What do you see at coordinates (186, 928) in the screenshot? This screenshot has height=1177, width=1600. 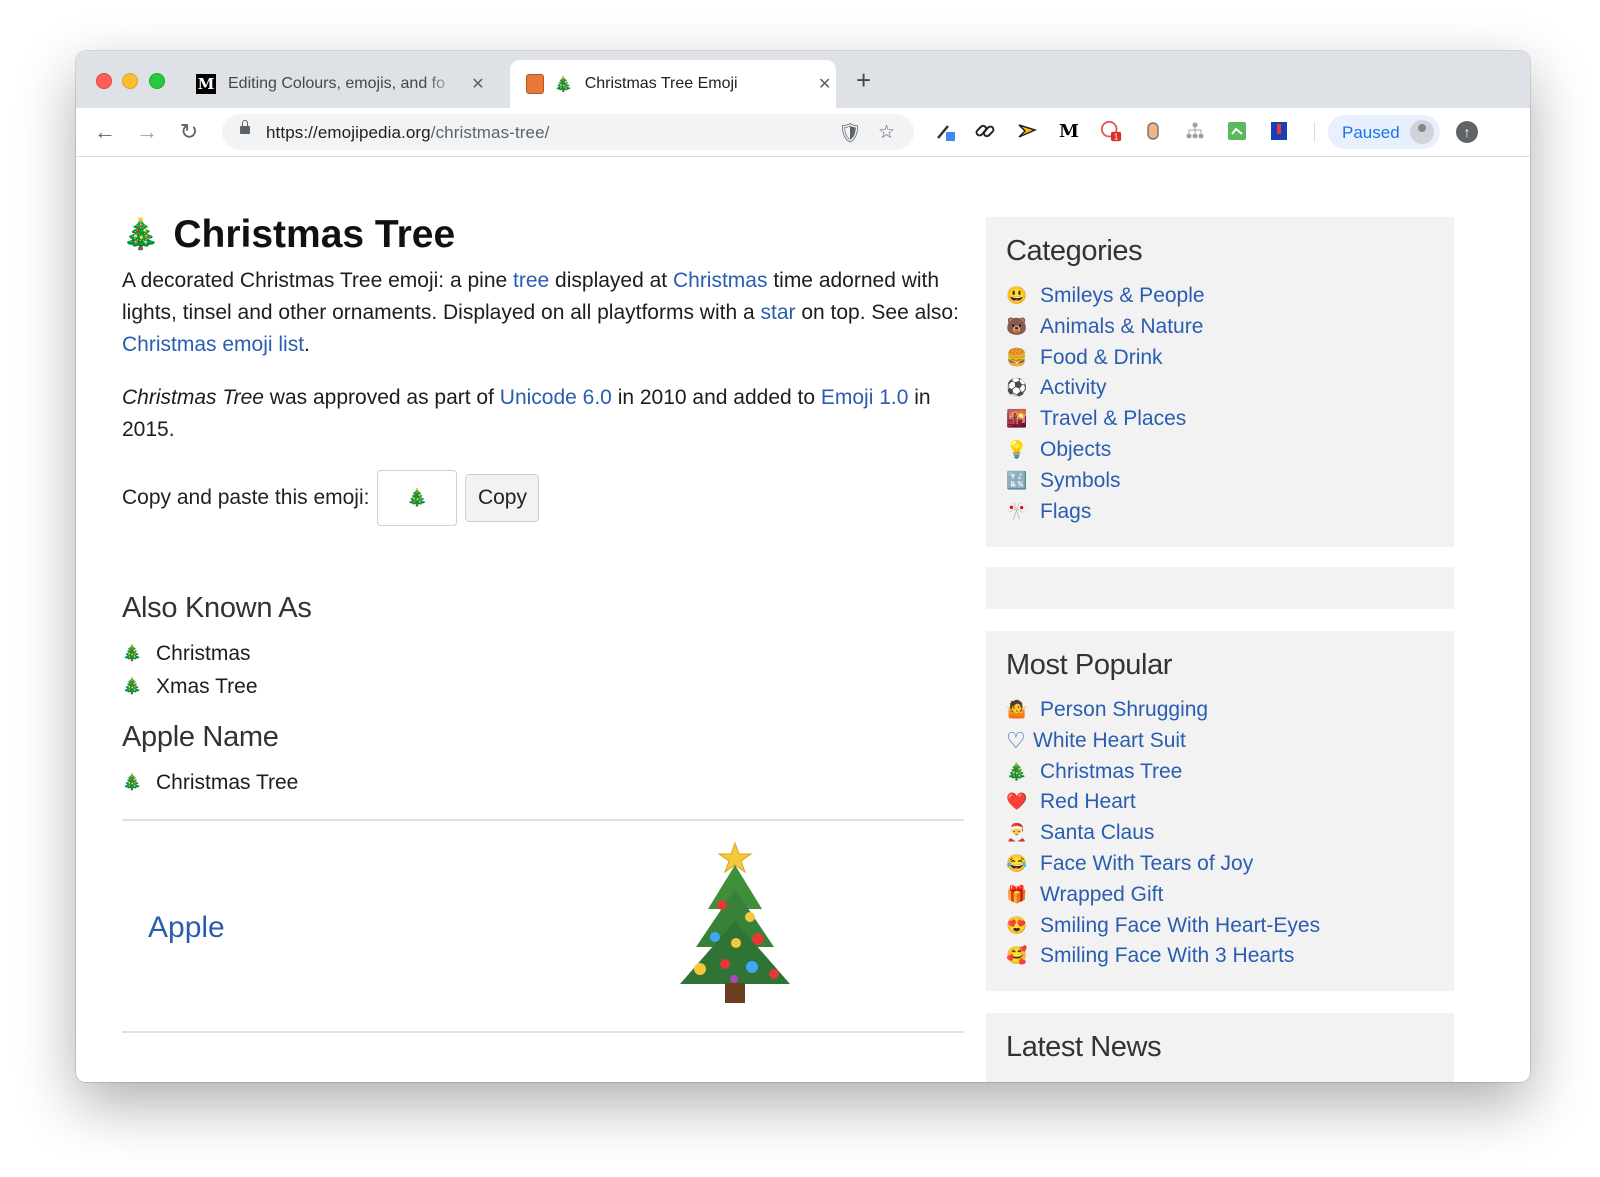 I see `vendor-link-apple: Apple` at bounding box center [186, 928].